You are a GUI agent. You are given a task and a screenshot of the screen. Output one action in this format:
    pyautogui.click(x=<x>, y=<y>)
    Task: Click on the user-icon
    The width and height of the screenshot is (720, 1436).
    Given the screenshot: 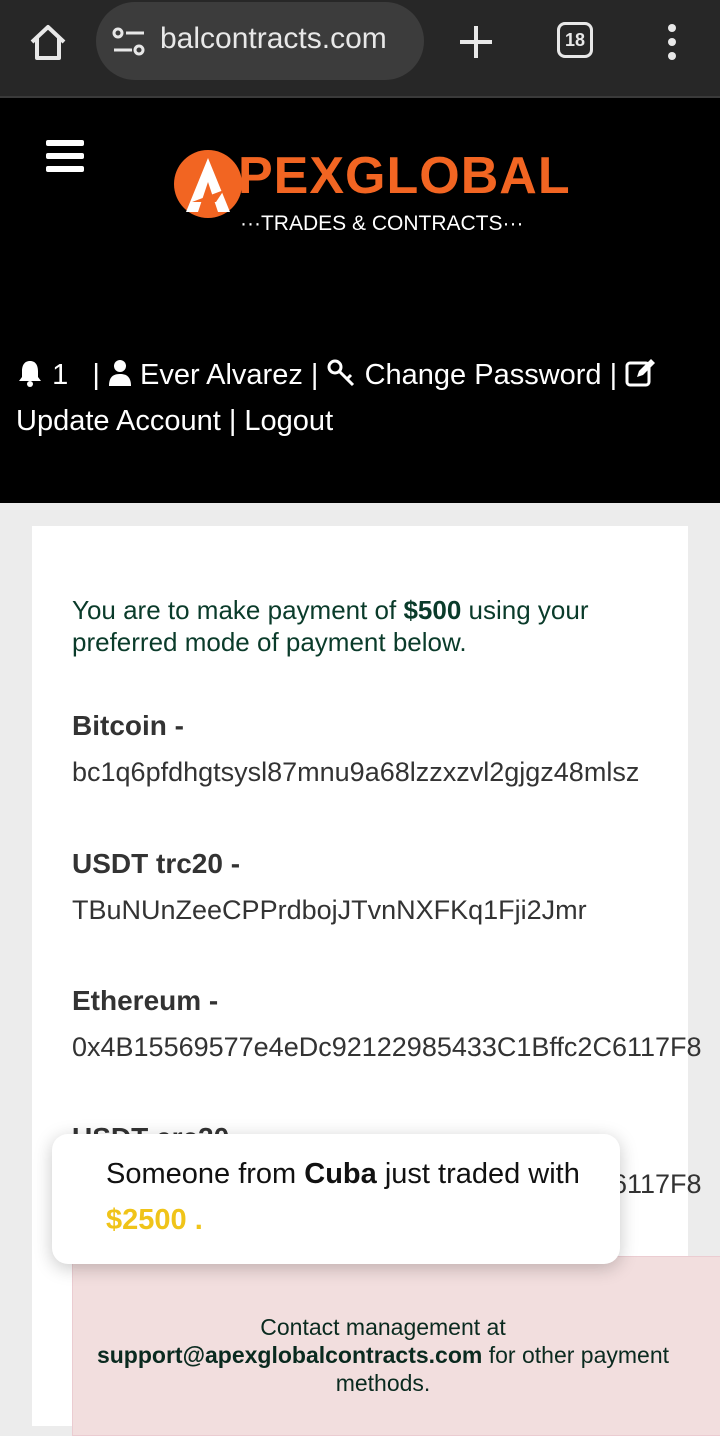 What is the action you would take?
    pyautogui.click(x=119, y=373)
    